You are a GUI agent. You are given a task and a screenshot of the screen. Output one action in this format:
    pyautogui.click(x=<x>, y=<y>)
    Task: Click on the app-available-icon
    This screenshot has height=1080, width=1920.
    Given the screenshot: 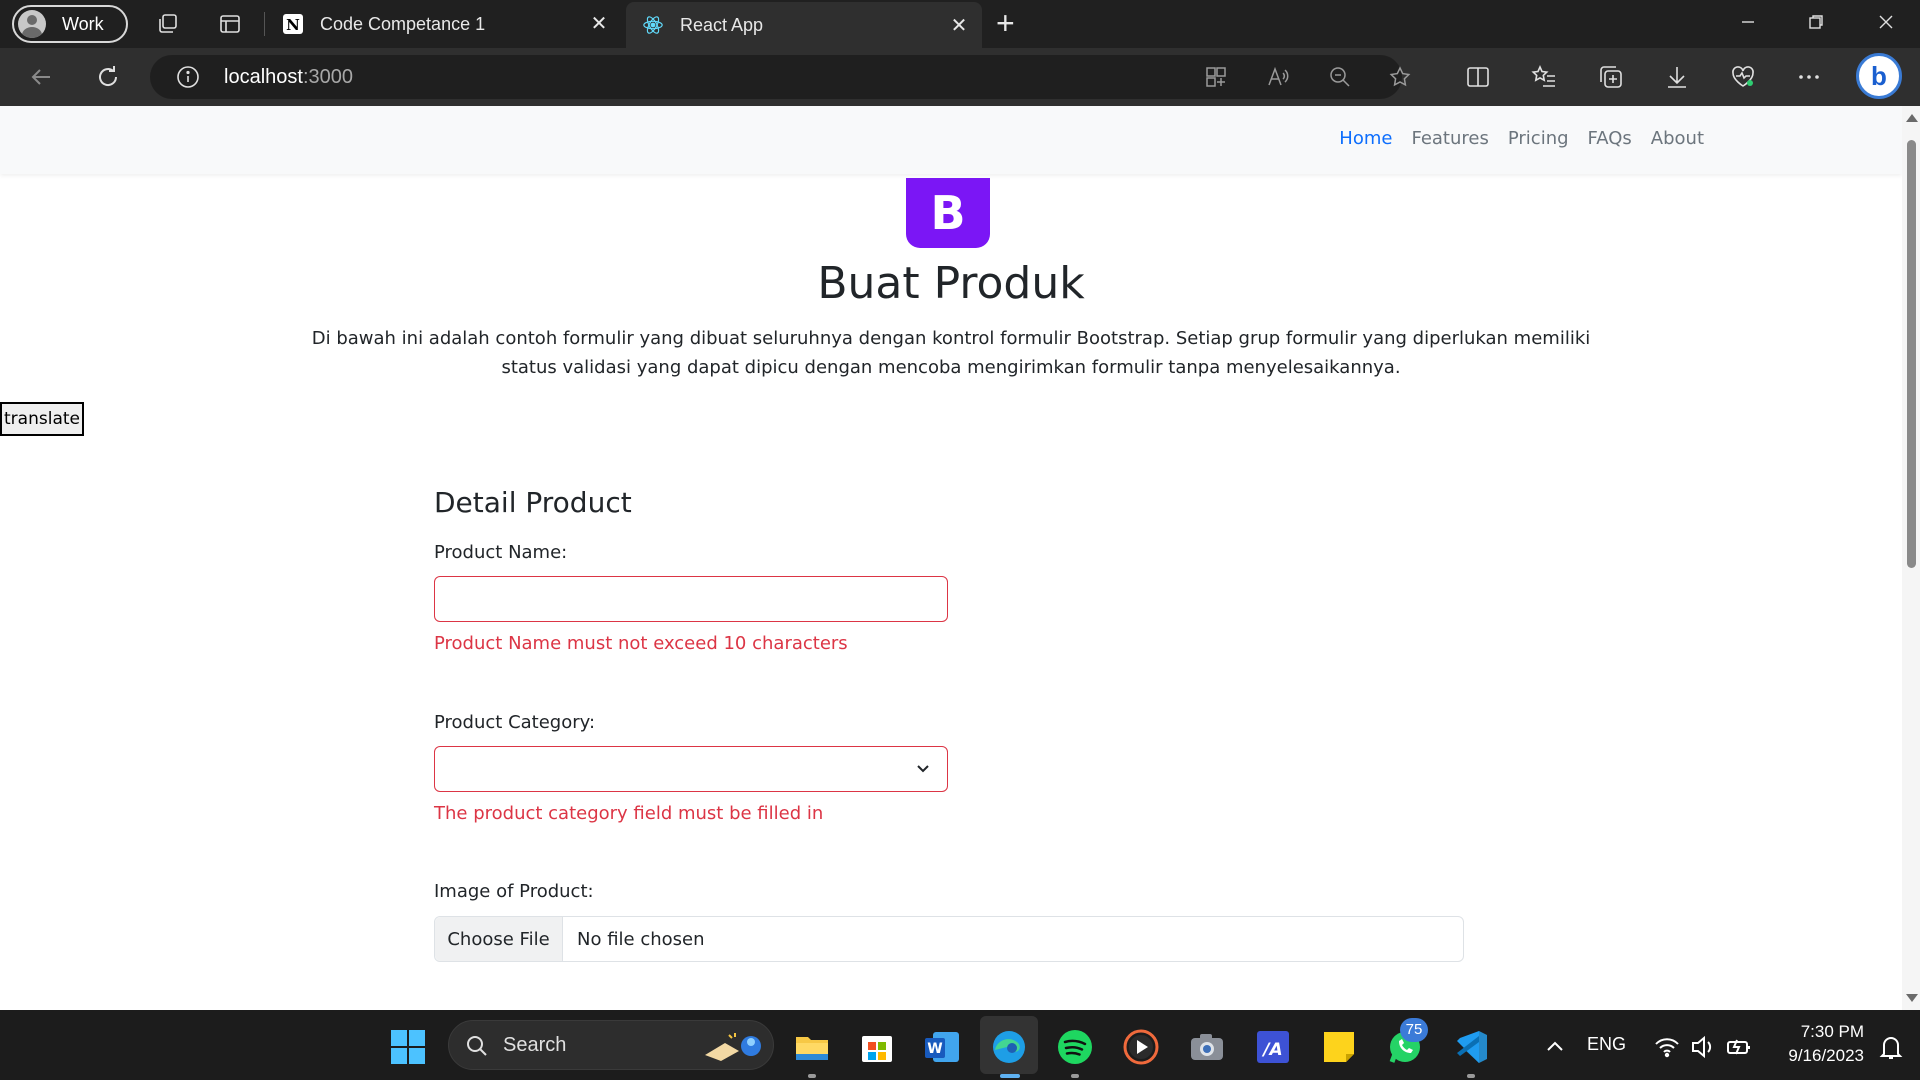 What is the action you would take?
    pyautogui.click(x=1216, y=77)
    